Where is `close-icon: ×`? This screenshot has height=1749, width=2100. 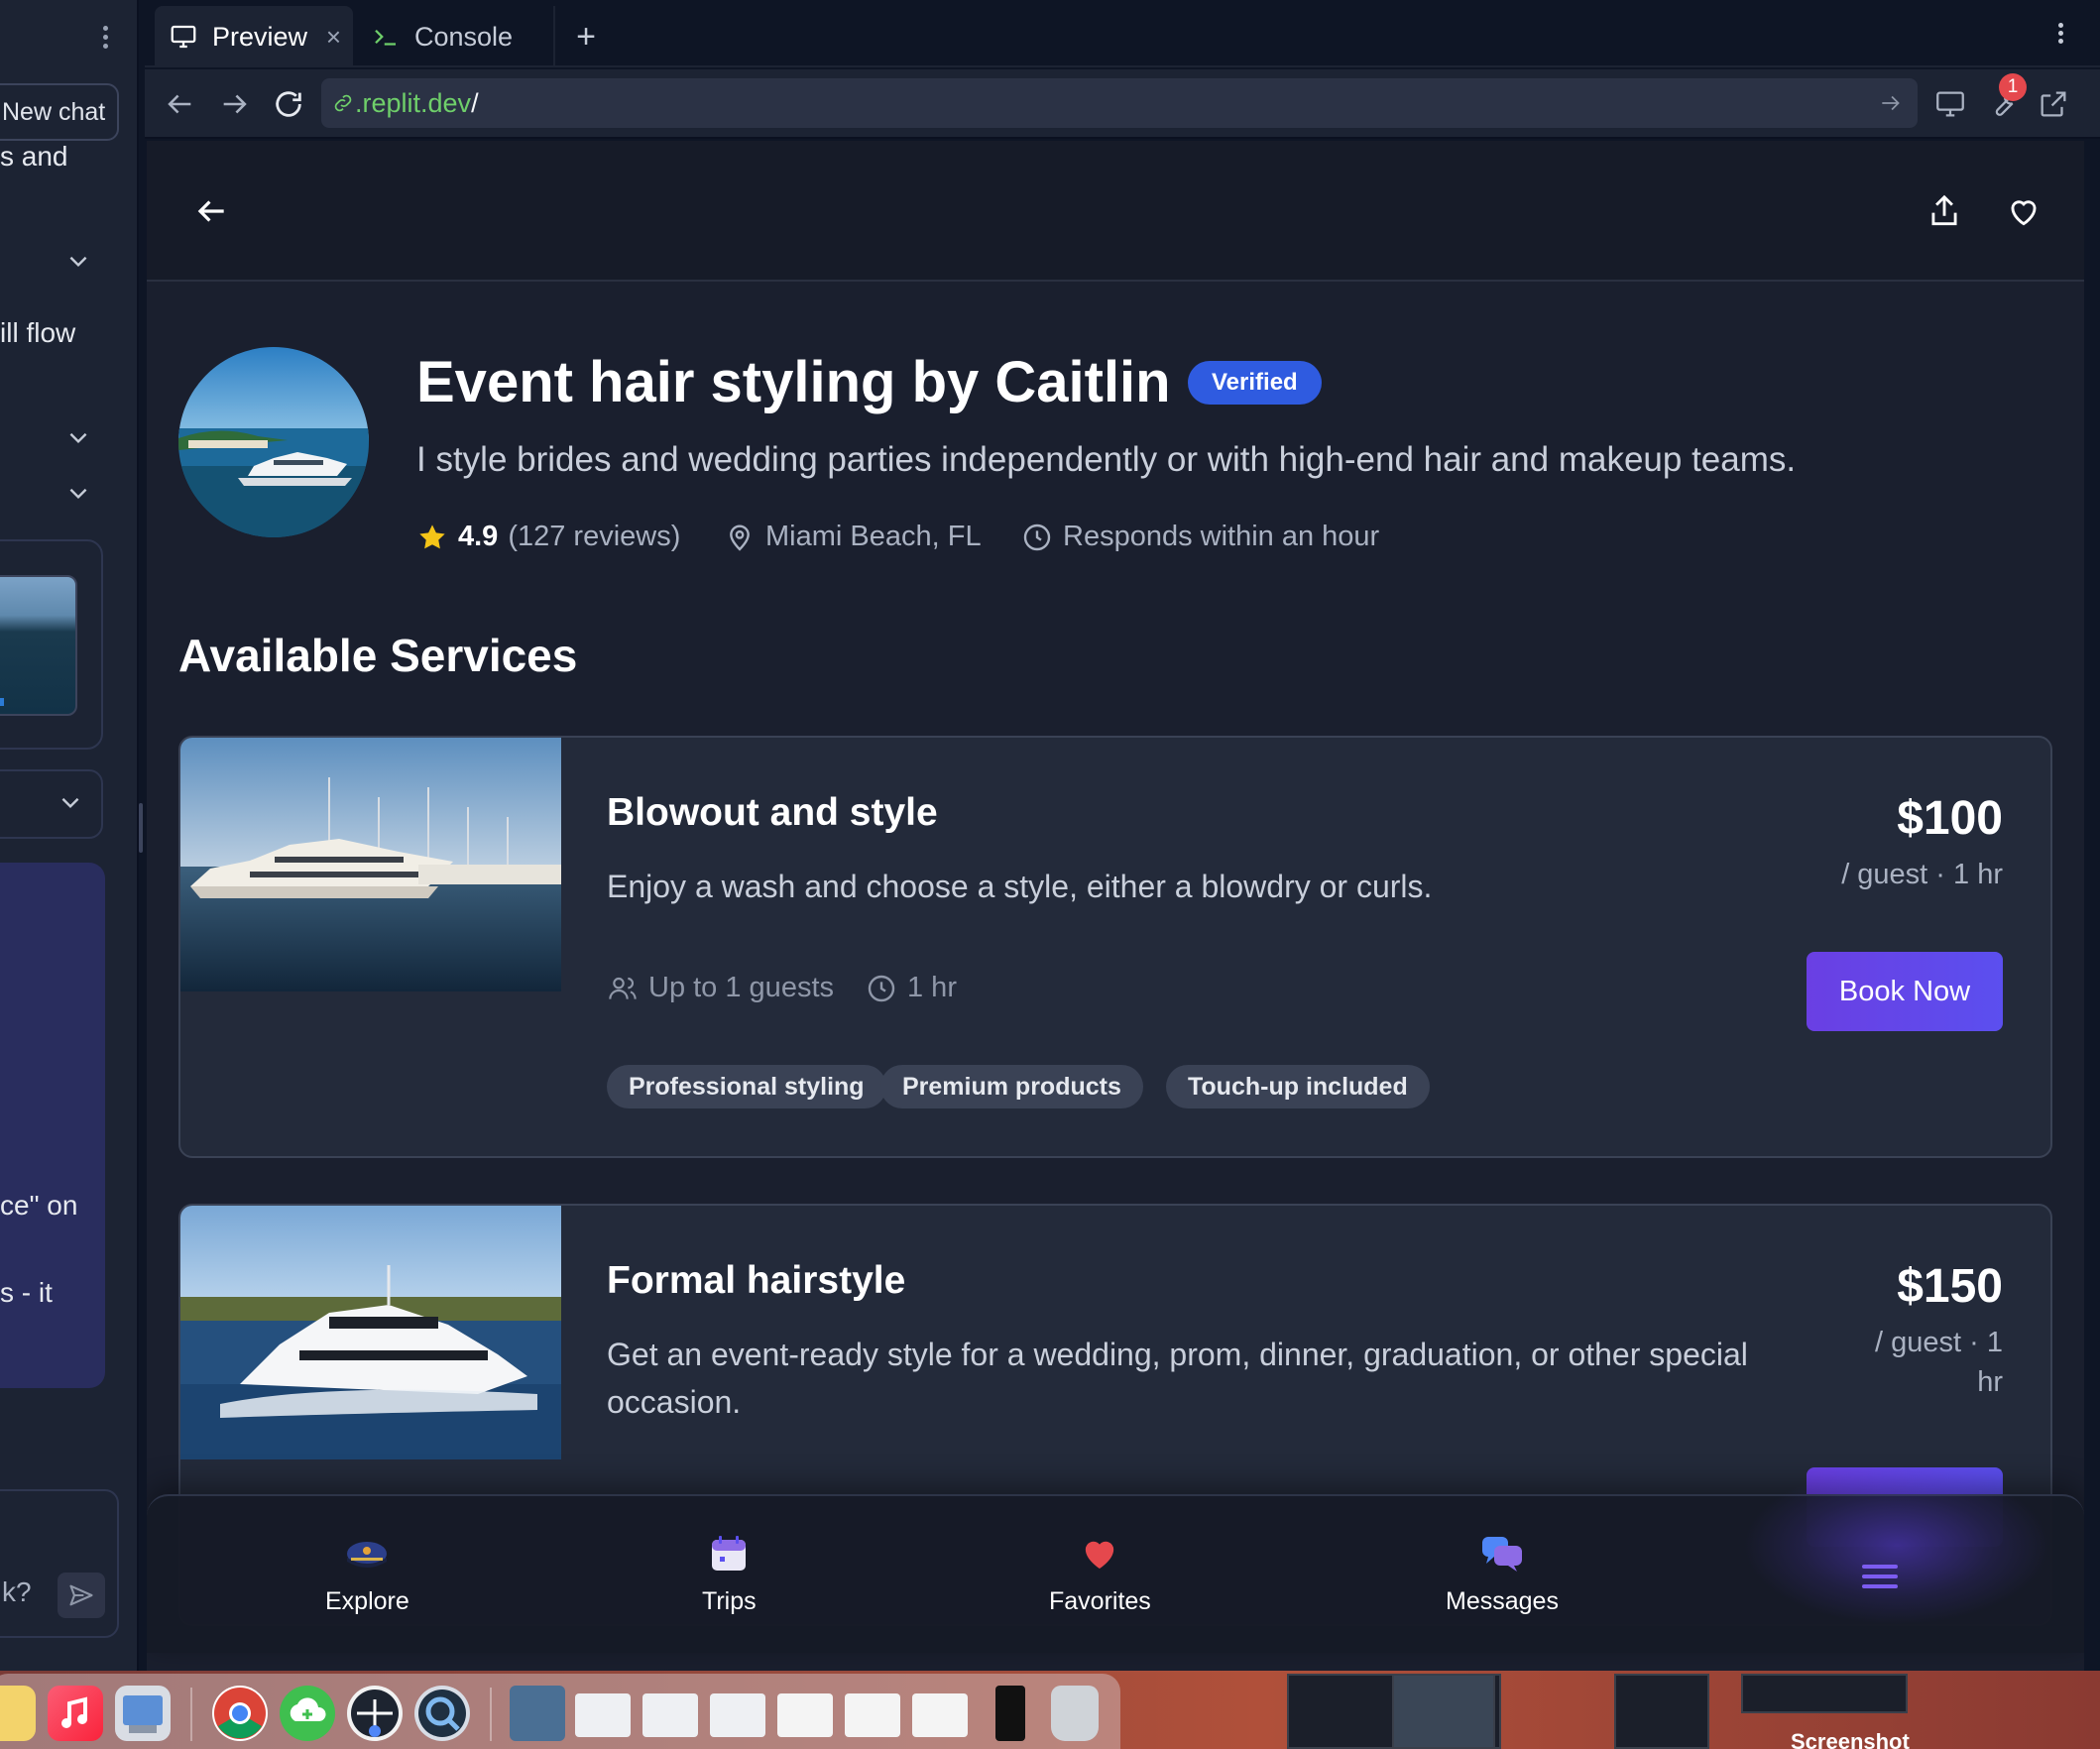
close-icon: × is located at coordinates (333, 38).